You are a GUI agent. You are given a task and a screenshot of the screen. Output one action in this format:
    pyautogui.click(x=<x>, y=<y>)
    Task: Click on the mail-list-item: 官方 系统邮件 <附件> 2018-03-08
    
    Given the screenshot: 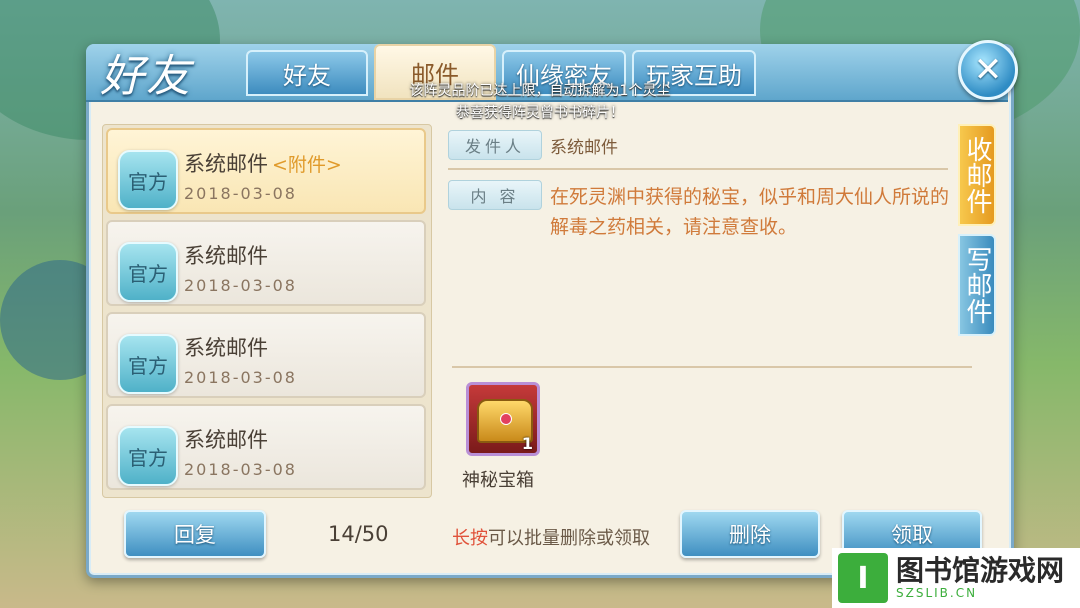 What is the action you would take?
    pyautogui.click(x=266, y=171)
    